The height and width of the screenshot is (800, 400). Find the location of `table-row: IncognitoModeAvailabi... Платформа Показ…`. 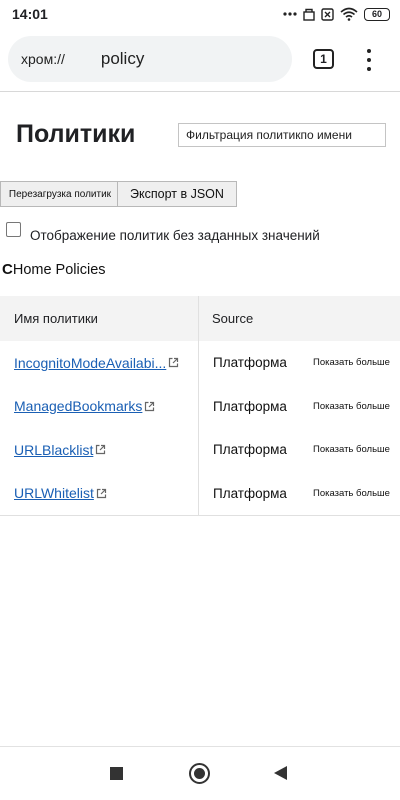

table-row: IncognitoModeAvailabi... Платформа Показ… is located at coordinates (200, 363).